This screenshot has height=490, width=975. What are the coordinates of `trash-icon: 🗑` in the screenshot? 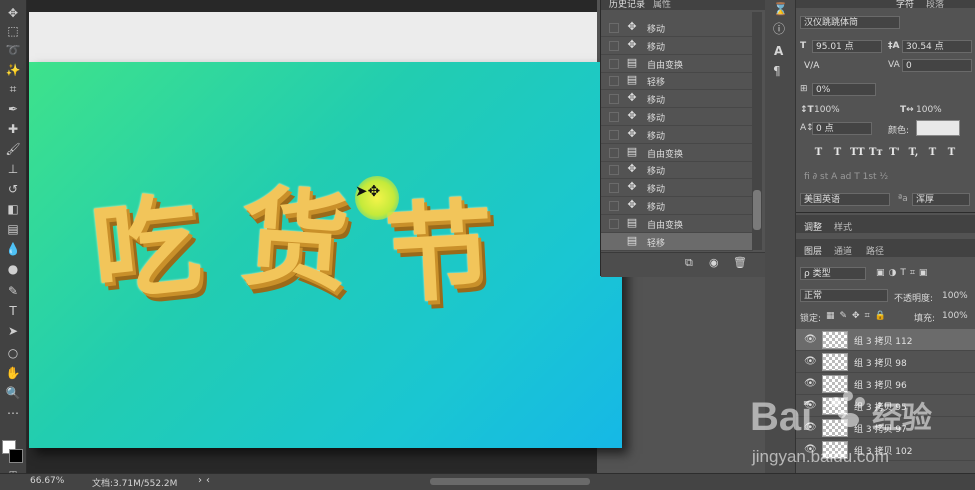 It's located at (740, 262).